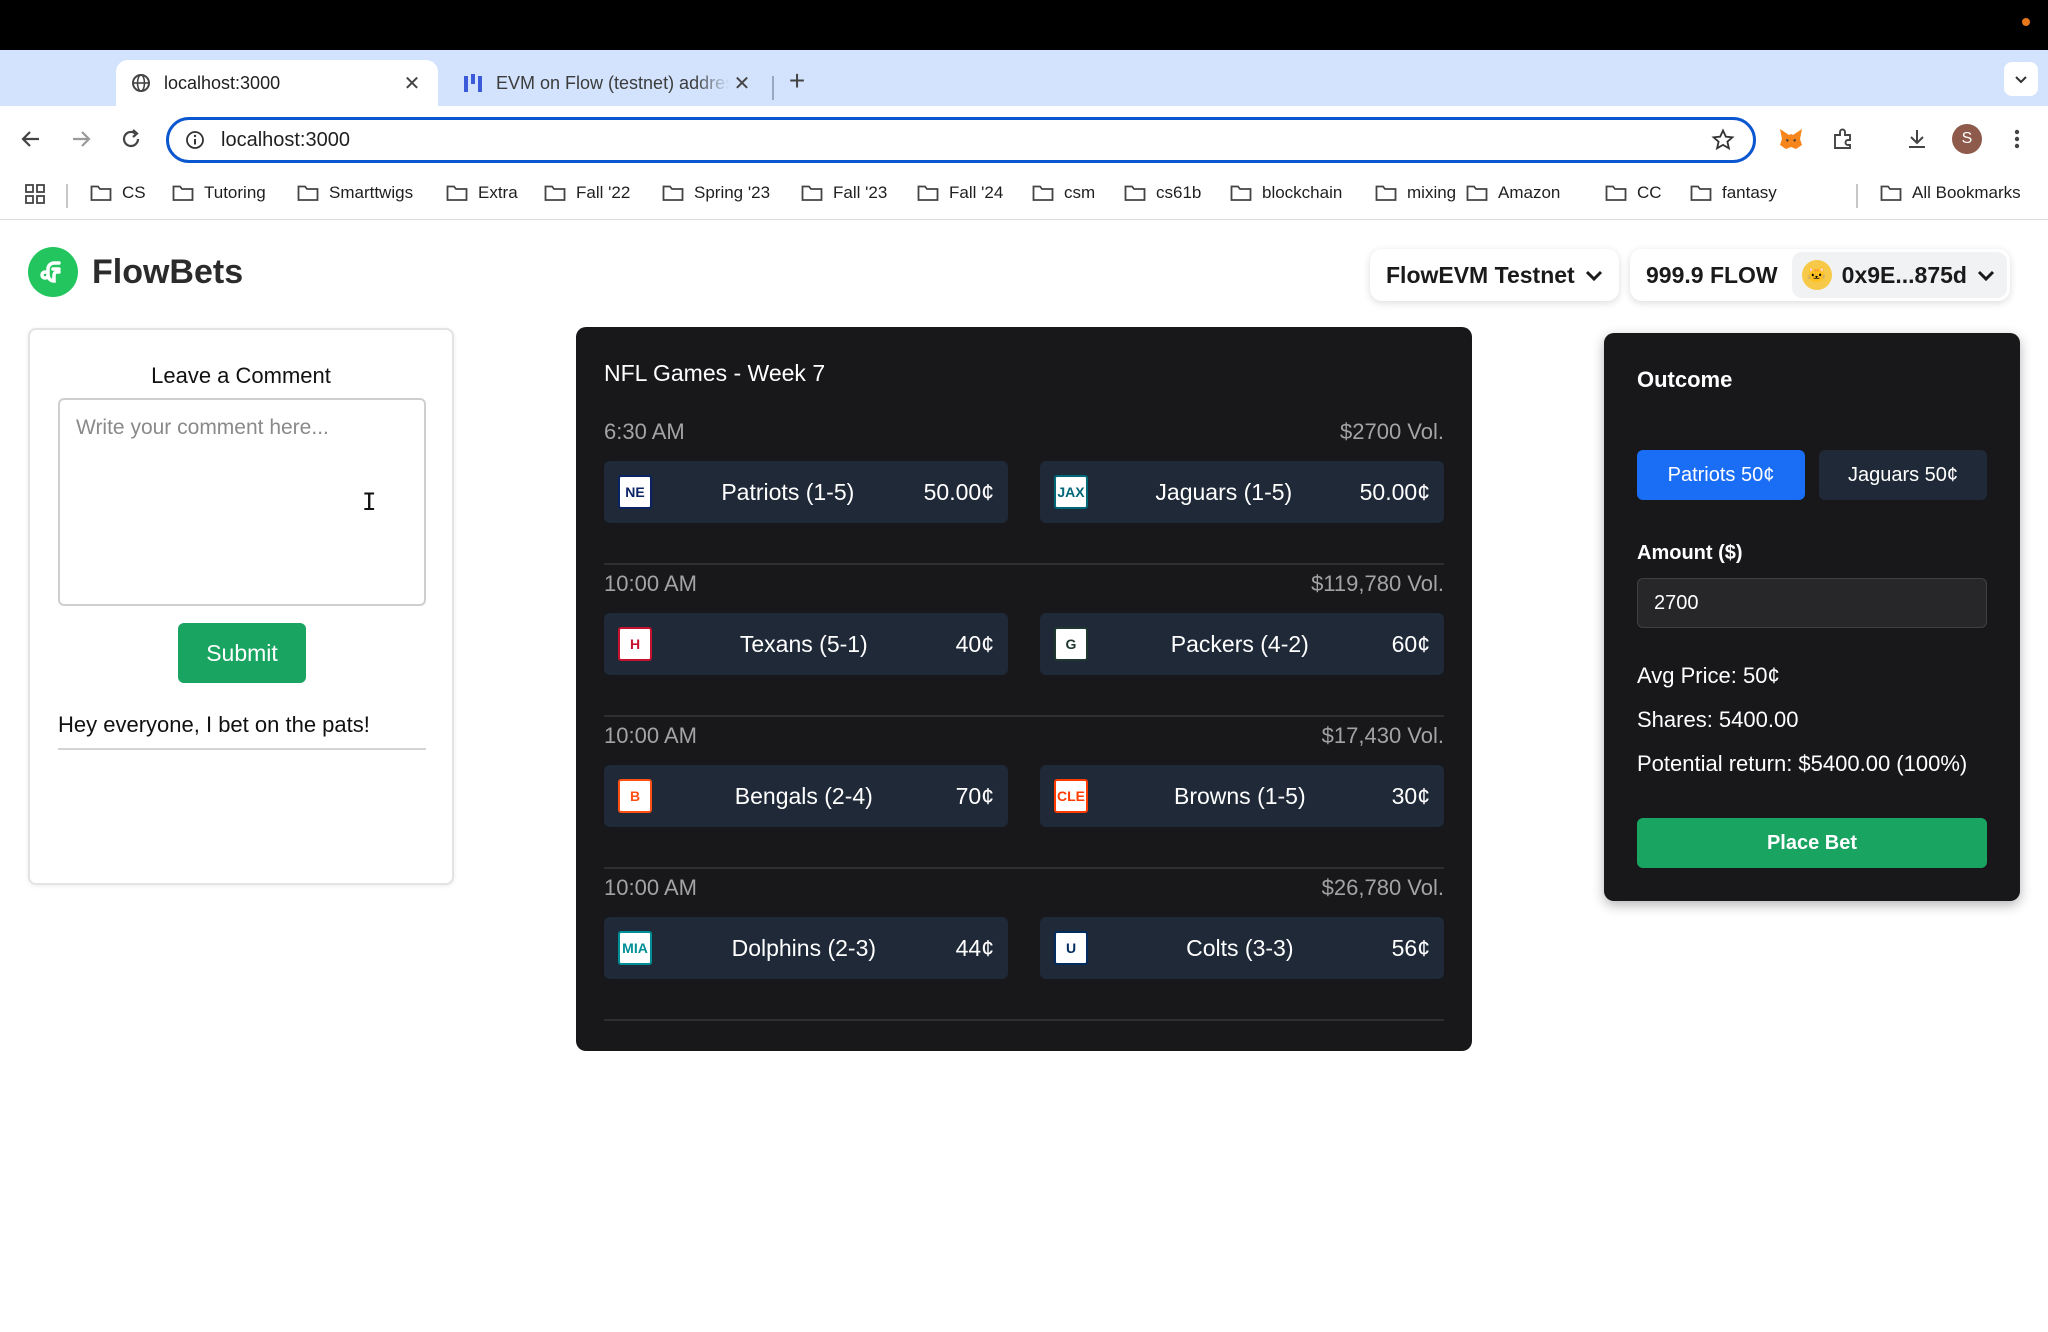  I want to click on team-button: NE Patriots (1-5) 50.00¢, so click(806, 492).